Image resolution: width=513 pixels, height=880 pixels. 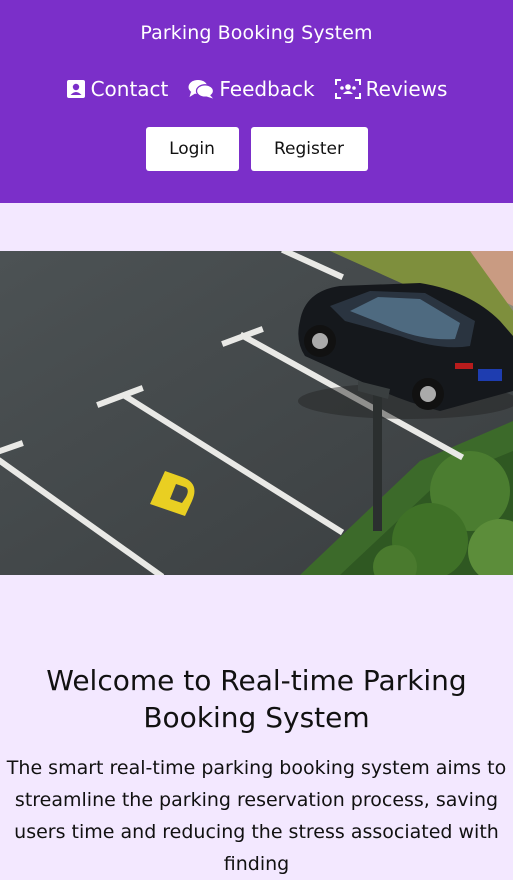 I want to click on auth-buttons: Login Register, so click(x=256, y=149).